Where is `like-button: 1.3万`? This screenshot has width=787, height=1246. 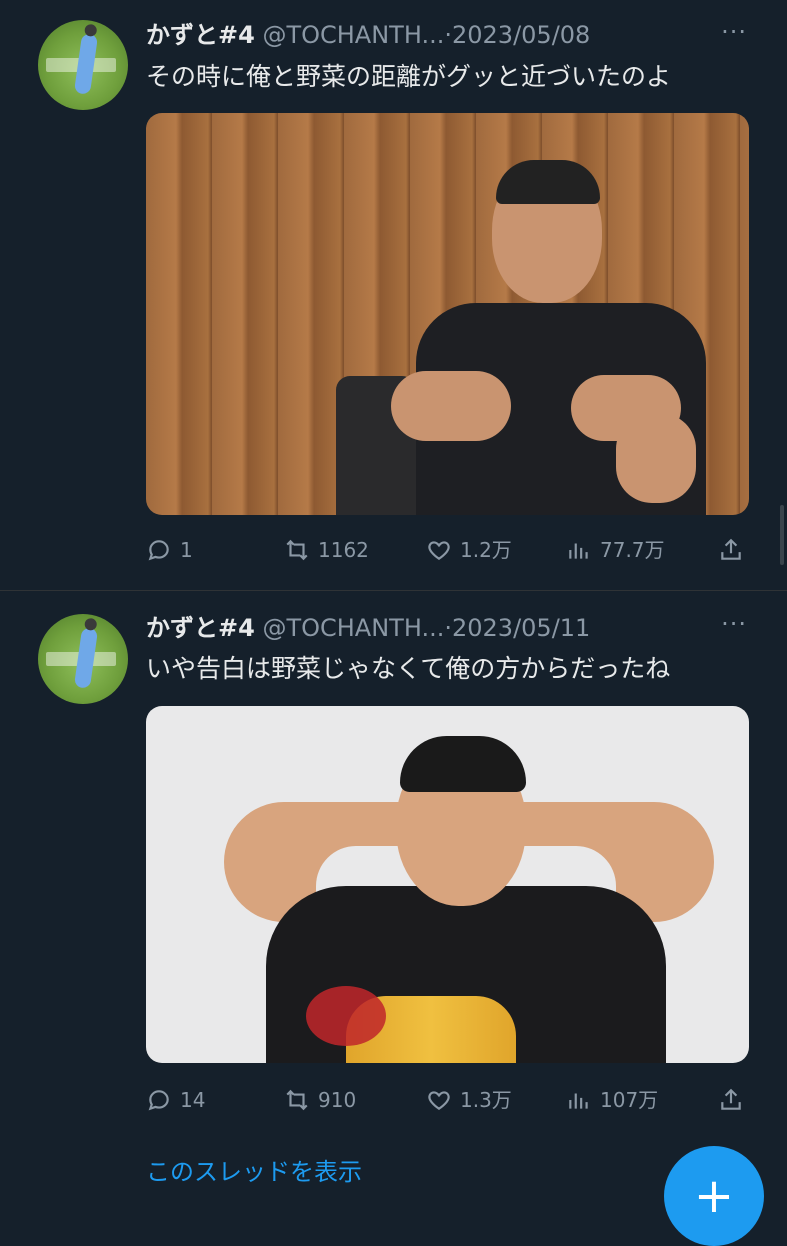 like-button: 1.3万 is located at coordinates (469, 1100).